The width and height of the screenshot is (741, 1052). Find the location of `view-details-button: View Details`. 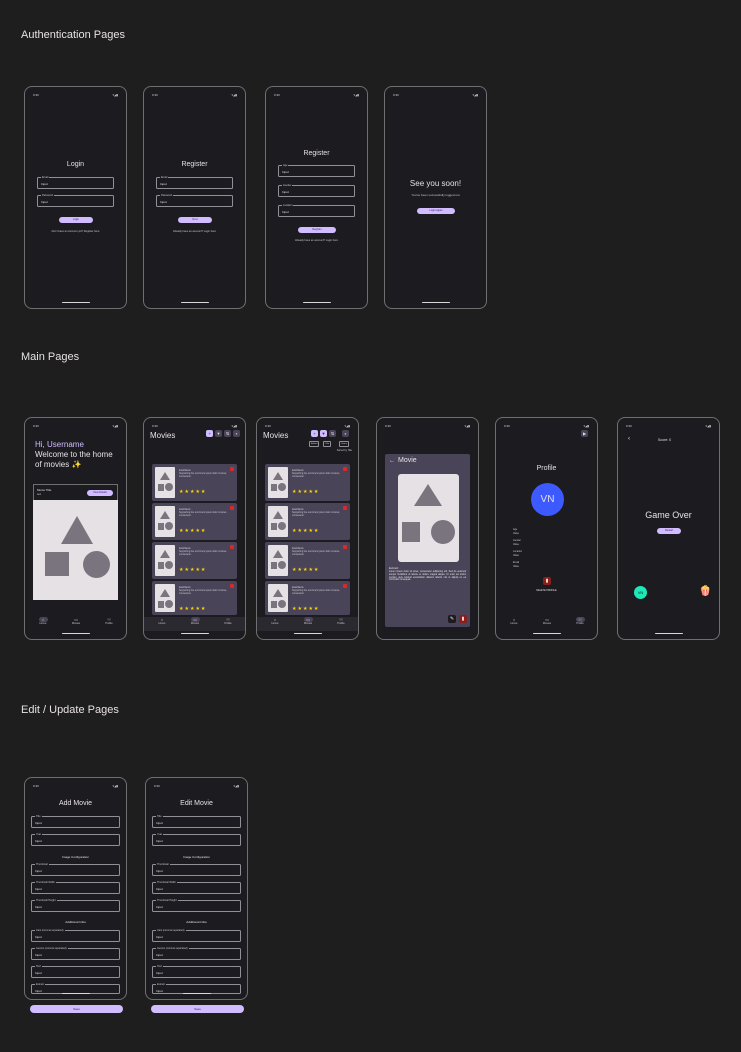

view-details-button: View Details is located at coordinates (100, 493).